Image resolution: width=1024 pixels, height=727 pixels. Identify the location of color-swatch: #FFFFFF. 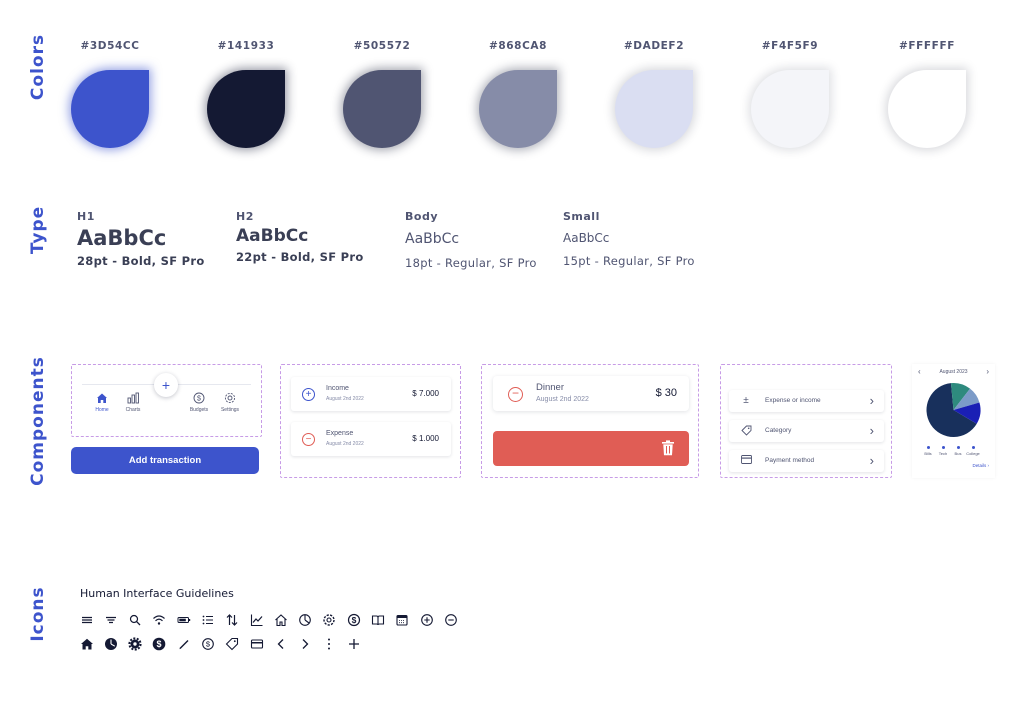
(927, 94).